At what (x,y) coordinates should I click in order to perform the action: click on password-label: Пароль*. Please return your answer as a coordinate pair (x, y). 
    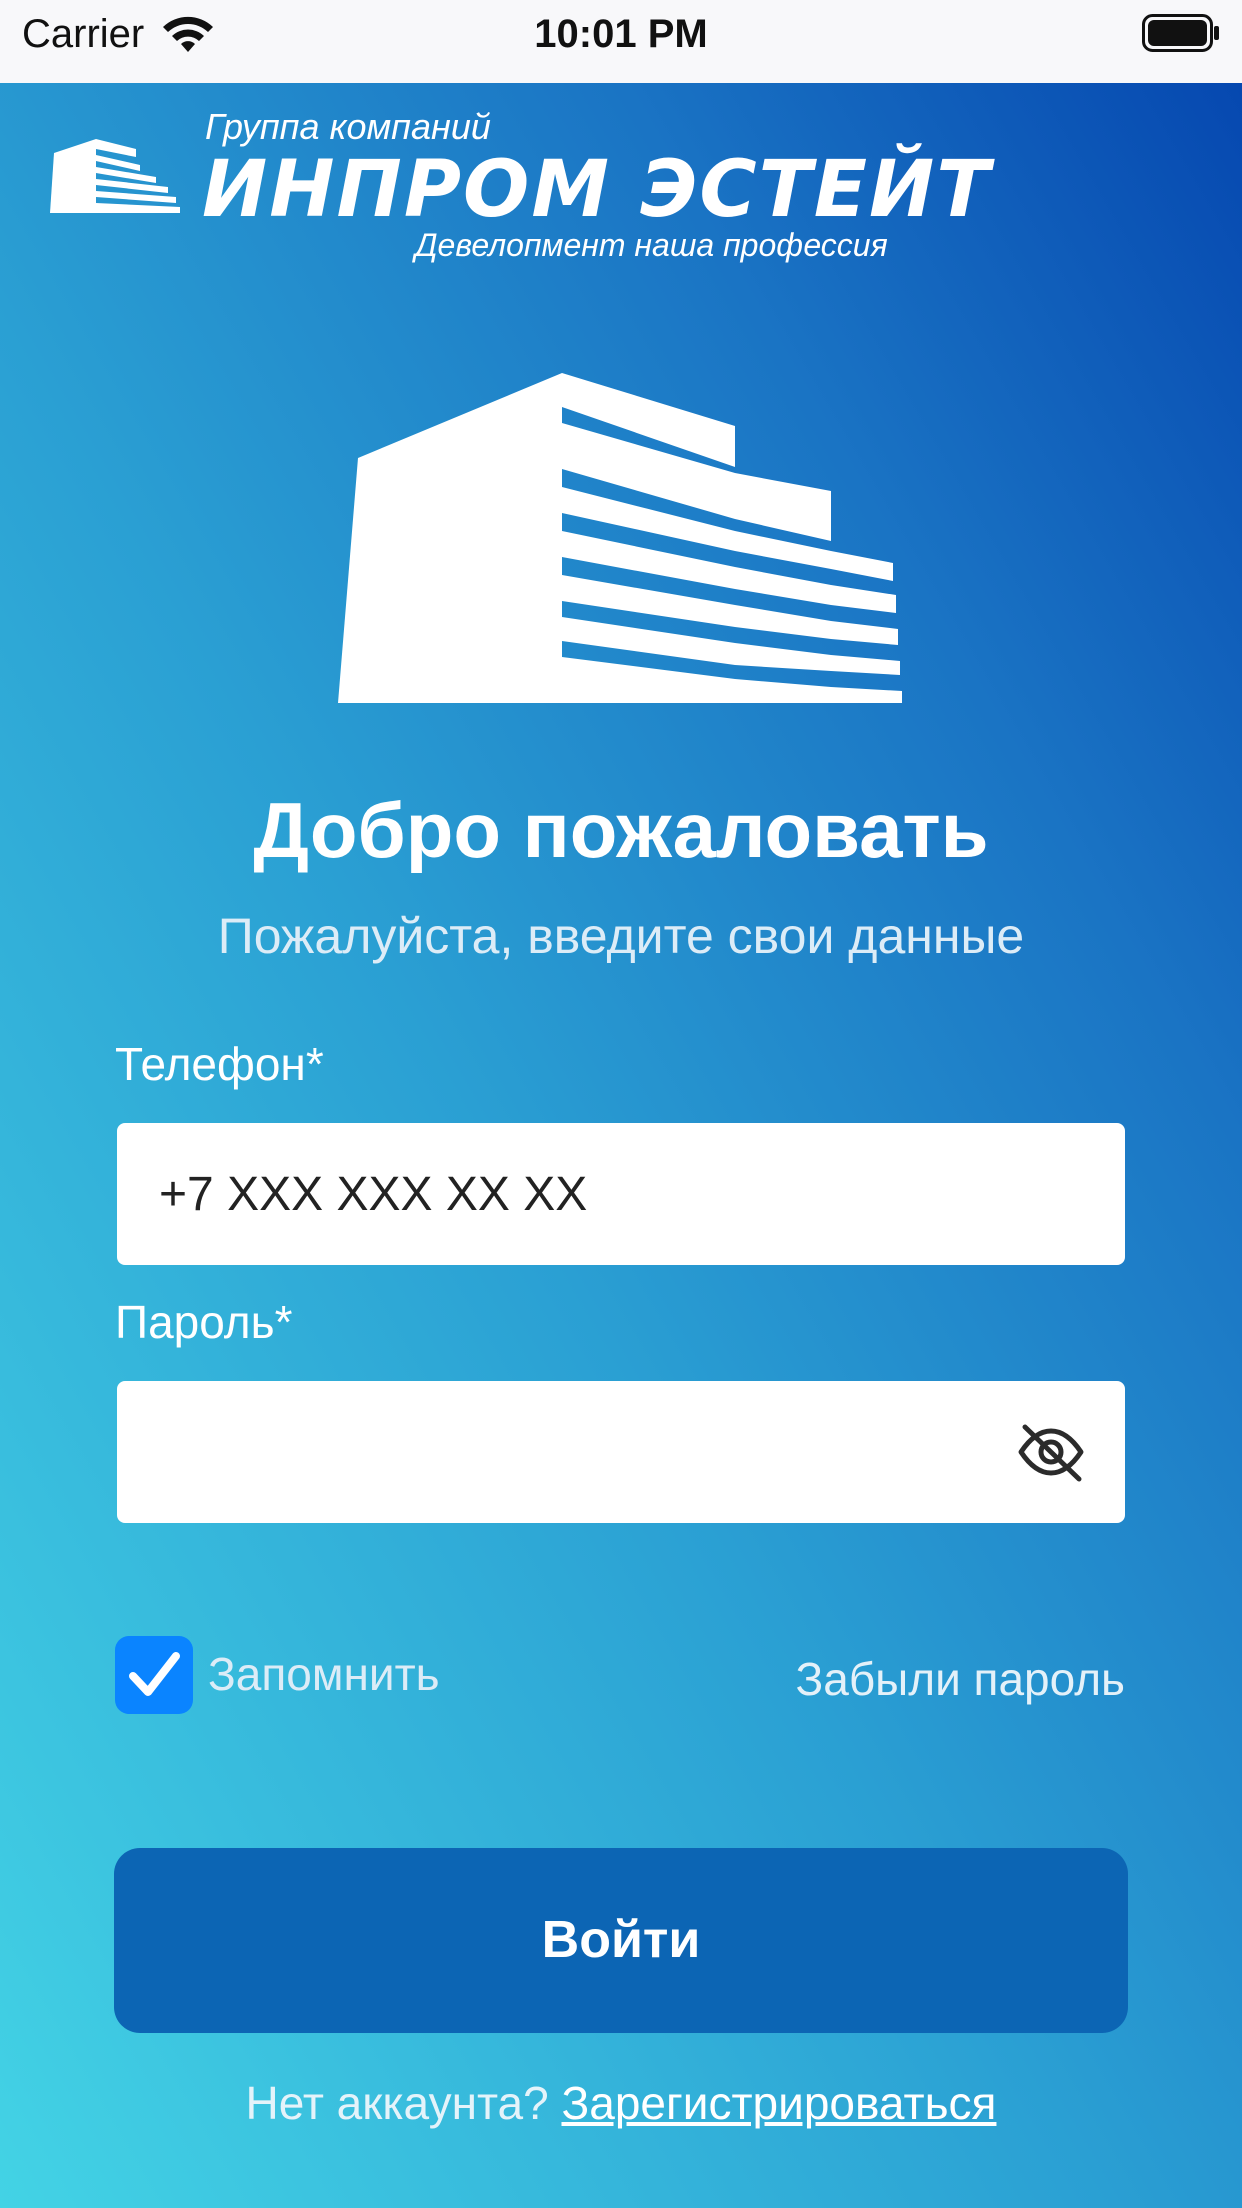
    Looking at the image, I should click on (204, 1322).